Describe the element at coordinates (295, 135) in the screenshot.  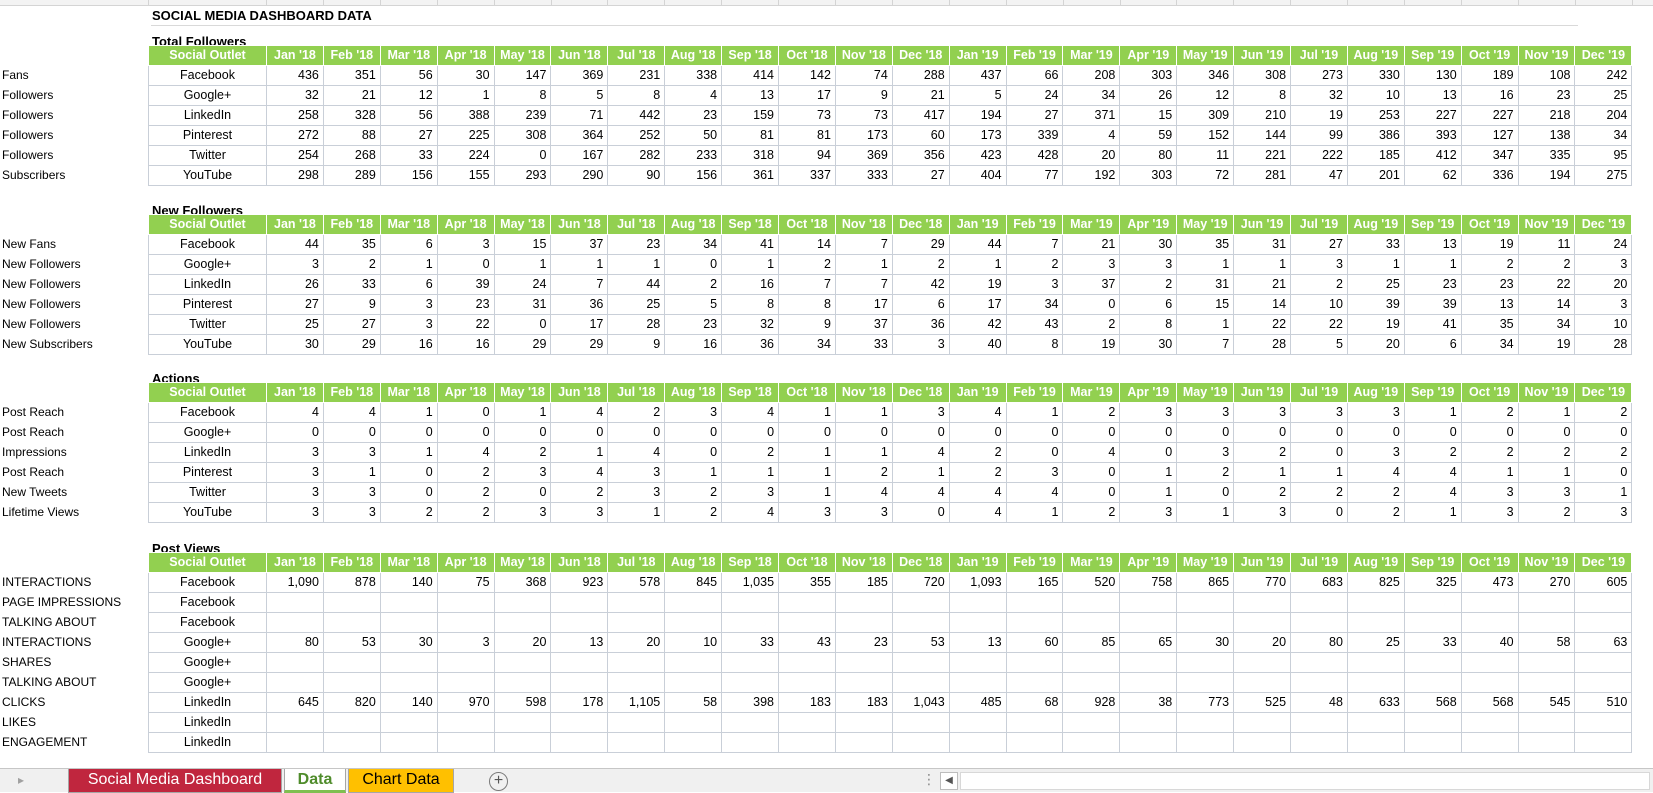
I see `value-cell: 272` at that location.